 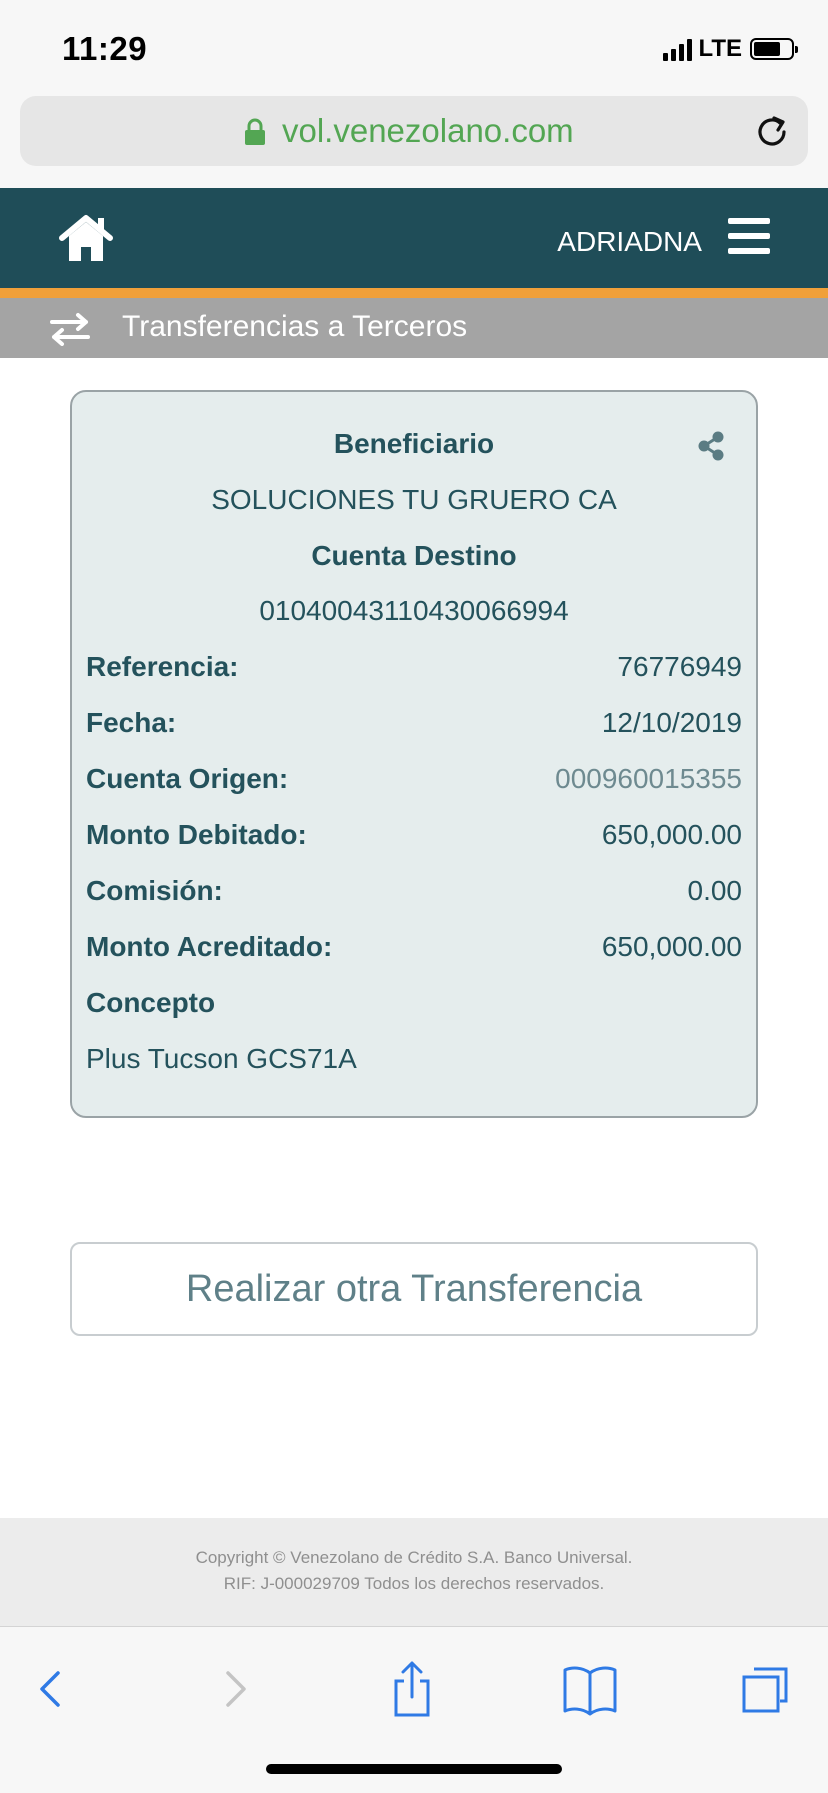 I want to click on detail-row-debited-amount: Monto Debitado: 650,000.00, so click(x=414, y=839).